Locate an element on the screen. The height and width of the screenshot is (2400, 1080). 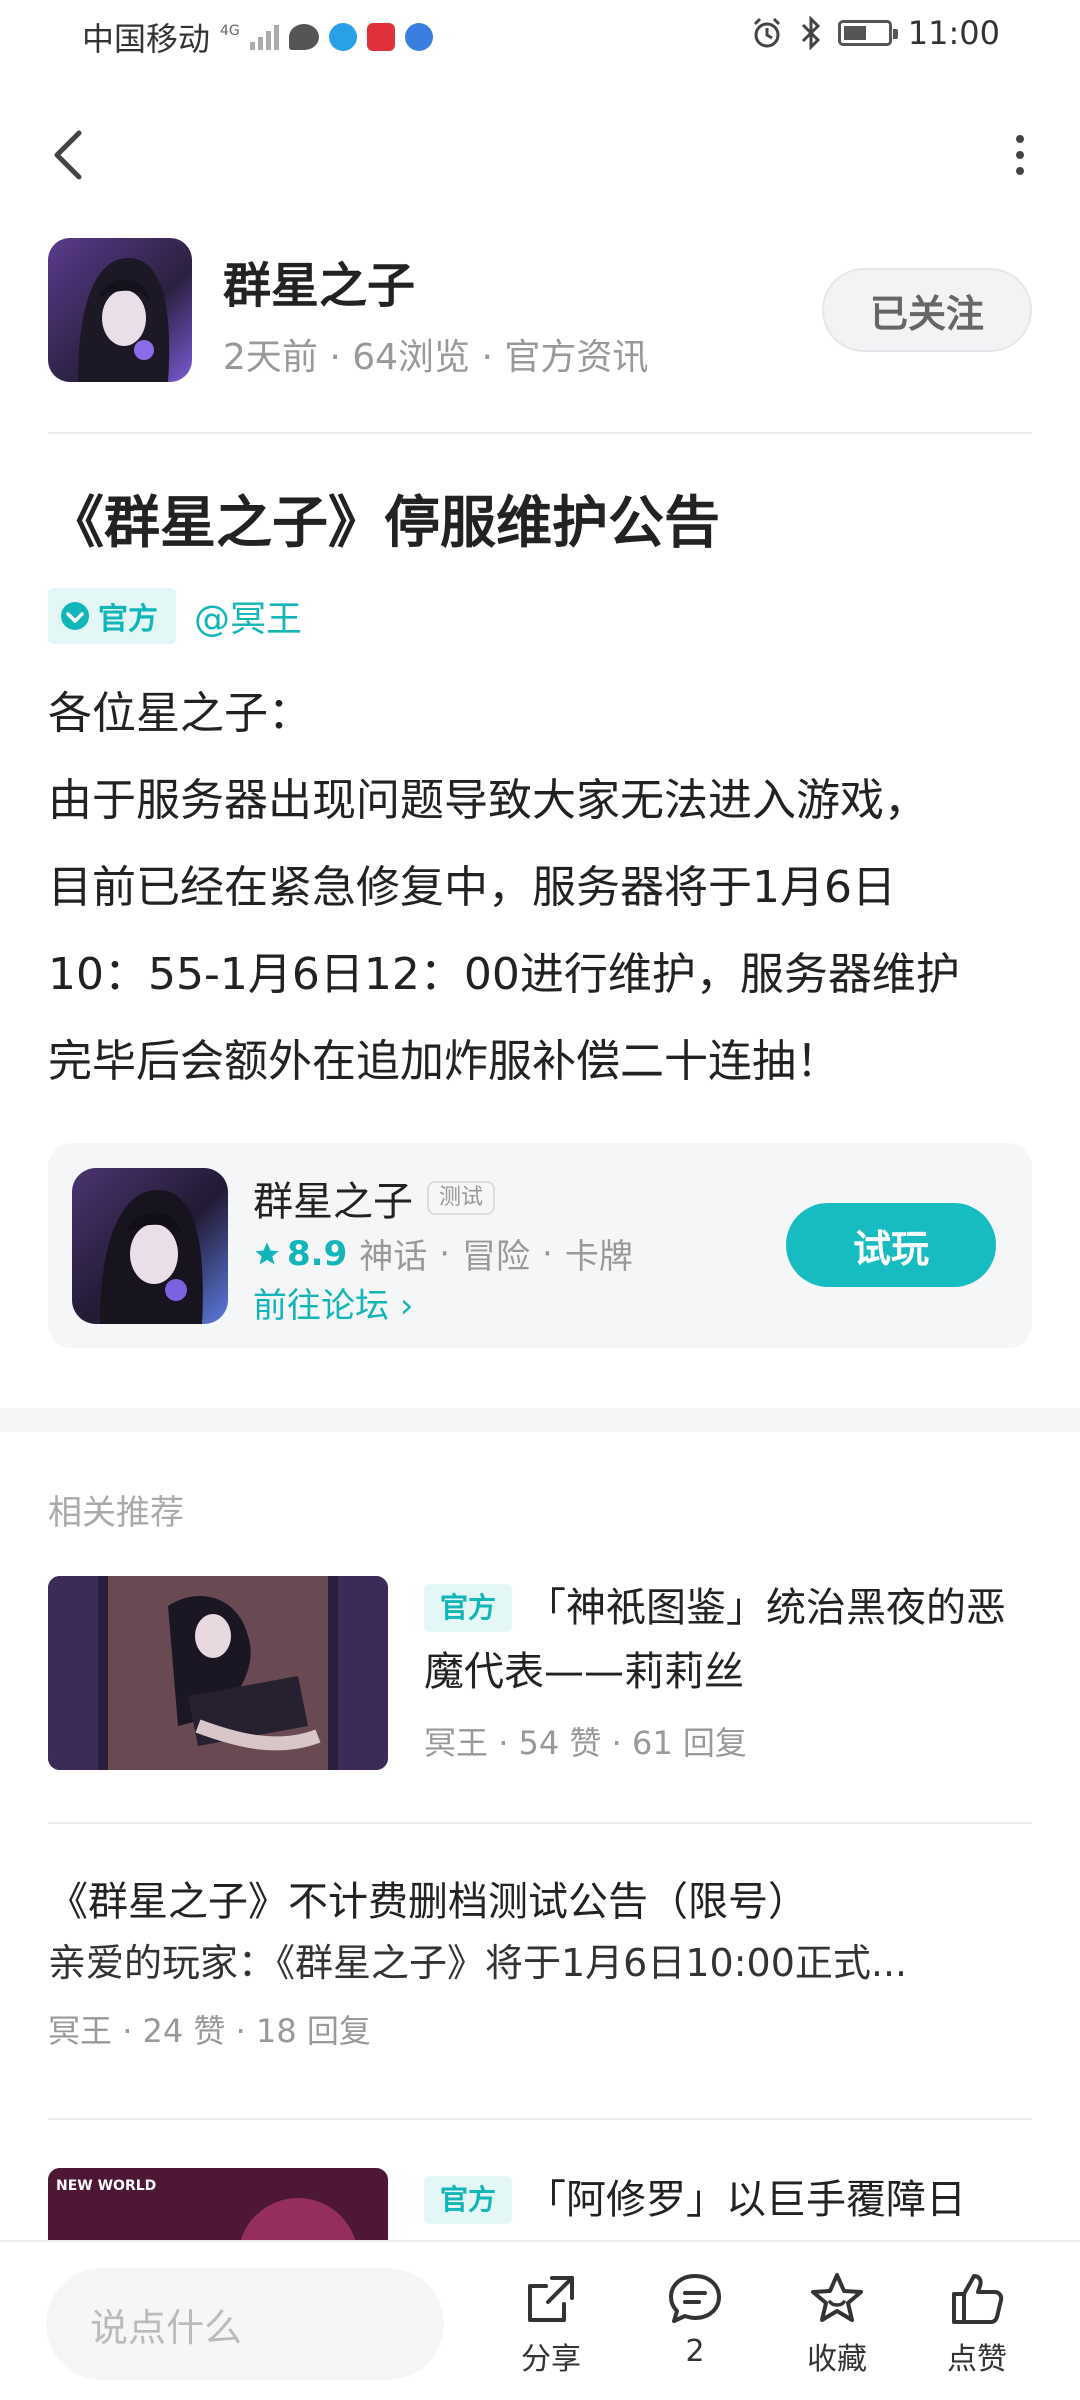
share-label: 分享 is located at coordinates (551, 2359).